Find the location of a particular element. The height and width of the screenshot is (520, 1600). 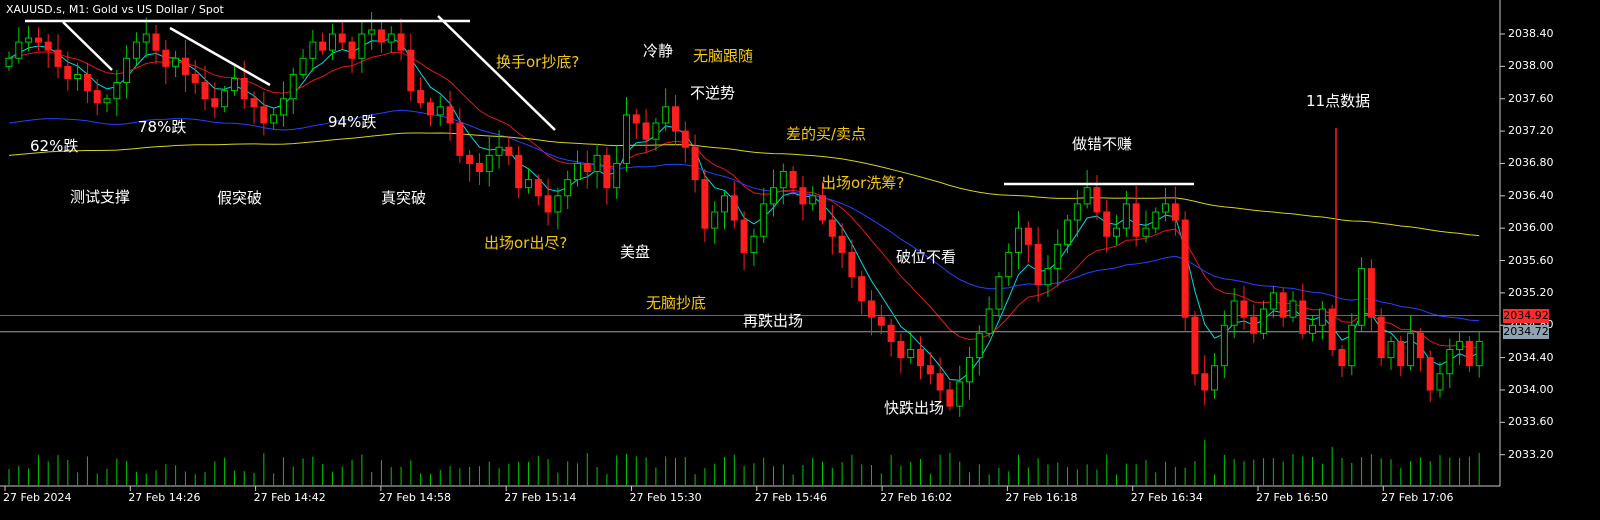

x-tick-label: 27 Feb 17:06 is located at coordinates (1417, 497).